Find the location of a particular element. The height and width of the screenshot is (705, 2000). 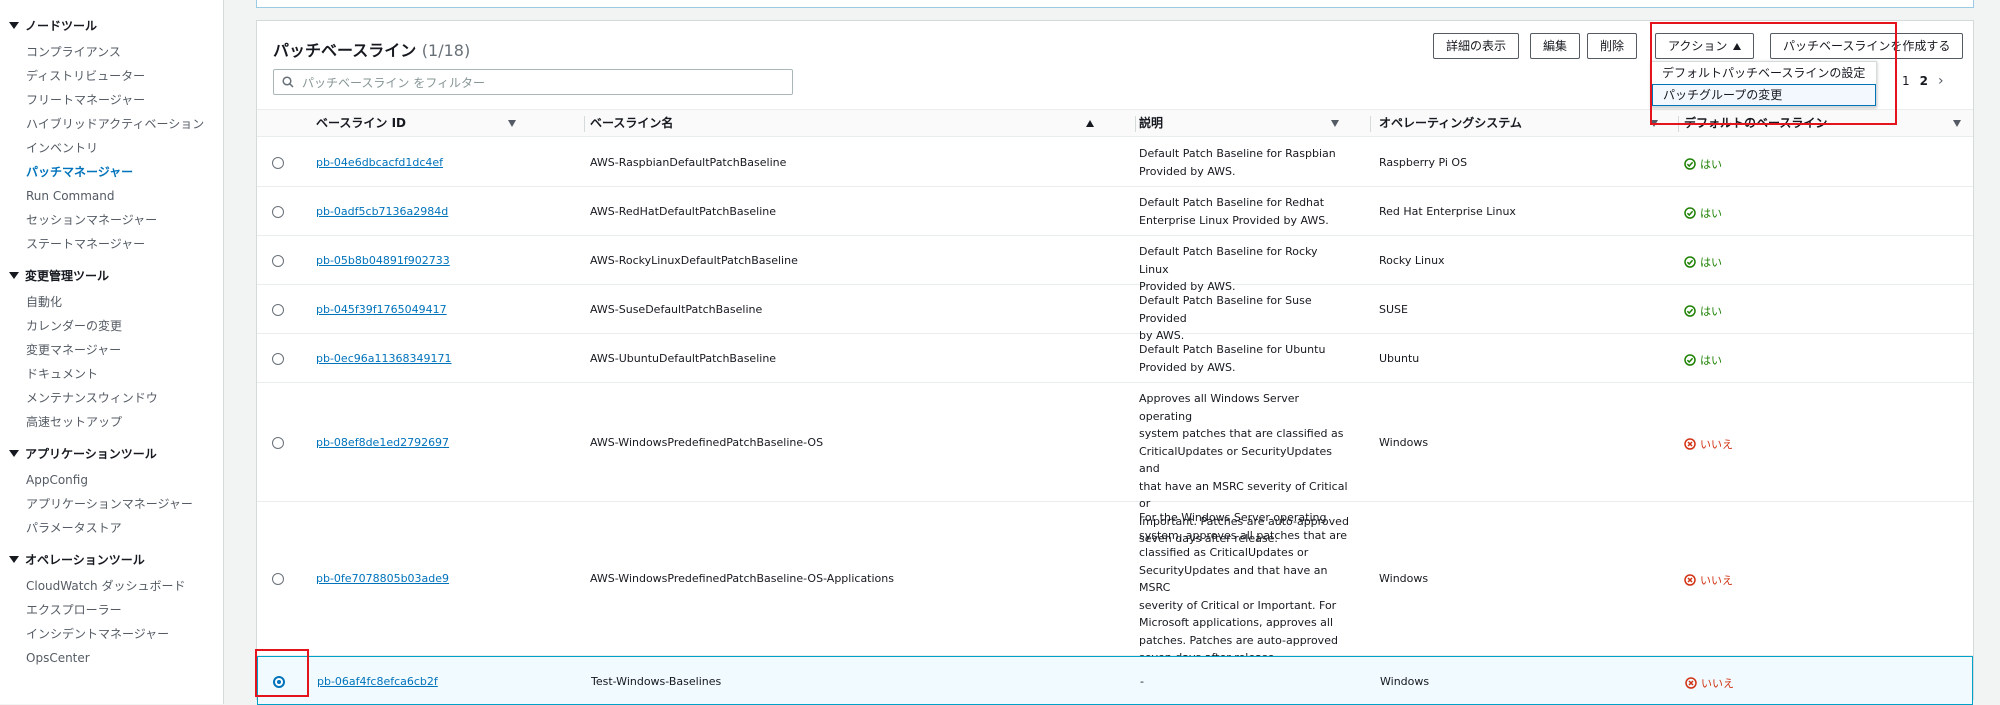

set-default-baseline-menu-item: デフォルトパッチベースラインの設定 is located at coordinates (1764, 73).